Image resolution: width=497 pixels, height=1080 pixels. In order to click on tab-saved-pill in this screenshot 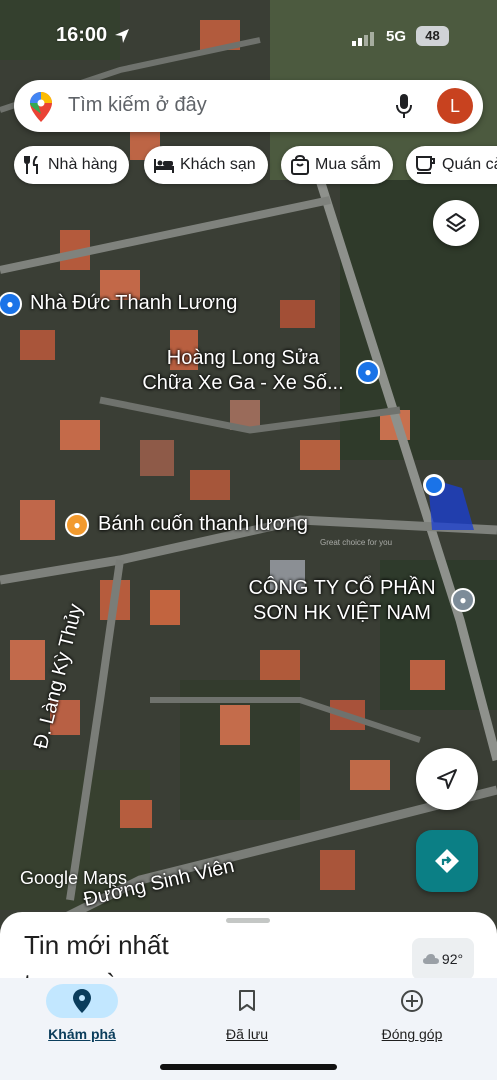, I will do `click(247, 1001)`.